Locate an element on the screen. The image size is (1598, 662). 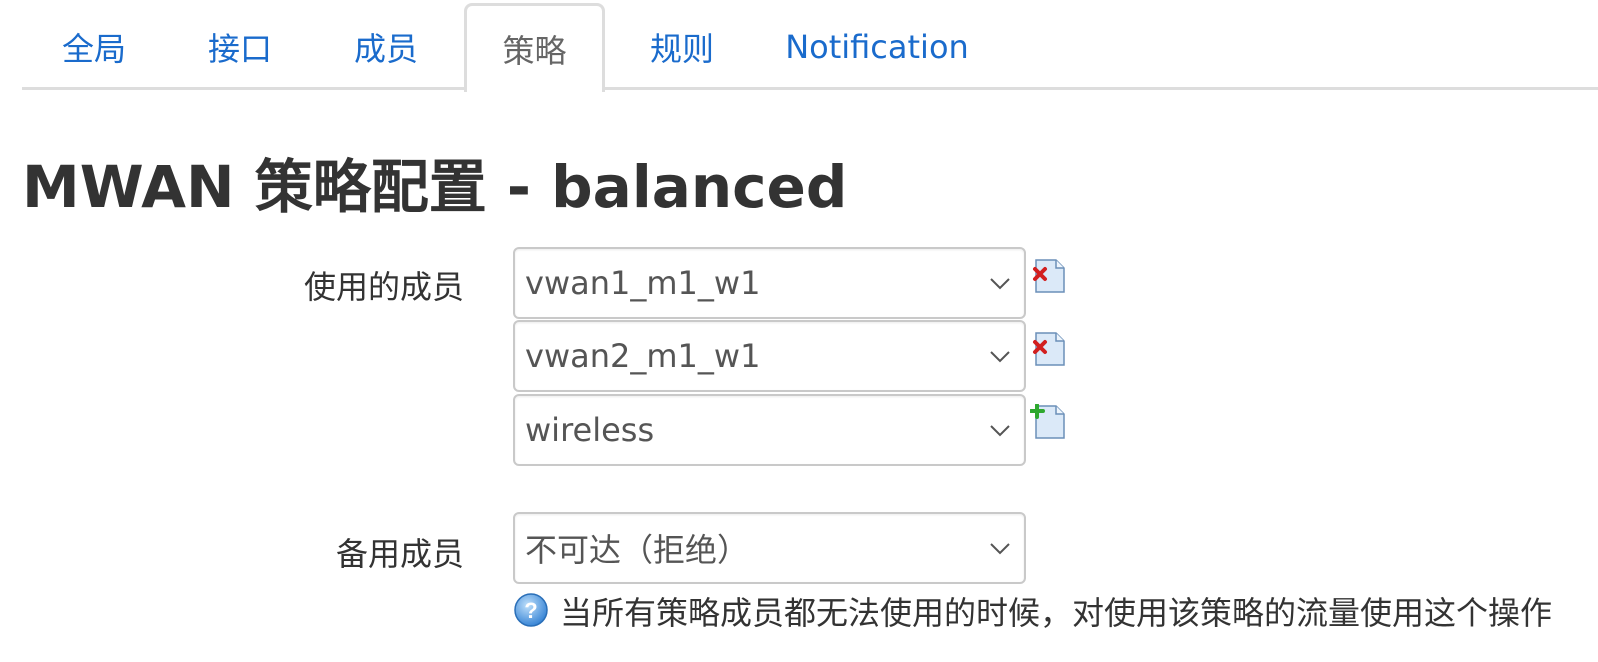
tab-notification: Notification is located at coordinates (877, 47).